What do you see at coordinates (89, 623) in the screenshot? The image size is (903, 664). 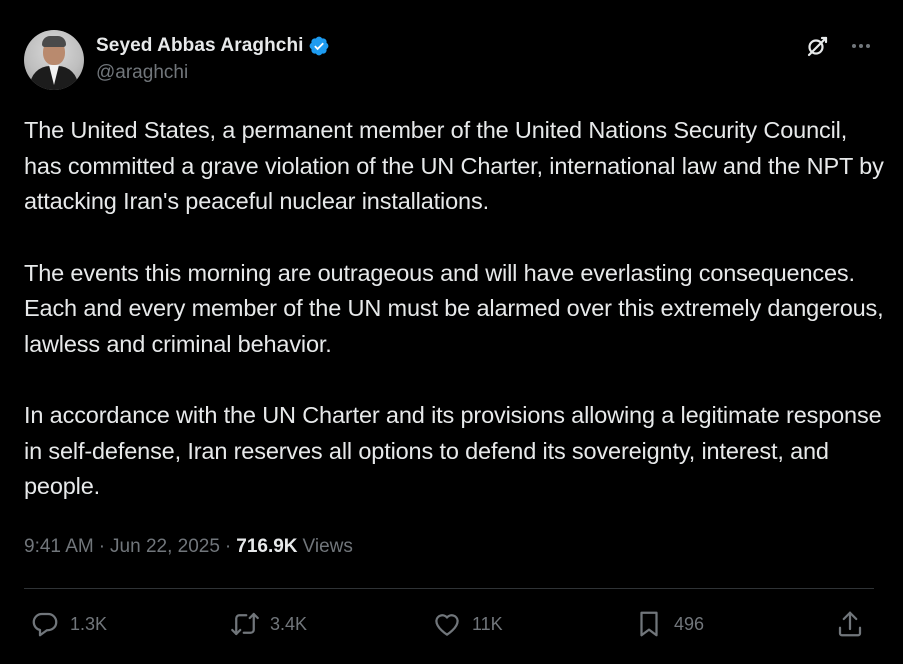 I see `reply-count: 1.3K` at bounding box center [89, 623].